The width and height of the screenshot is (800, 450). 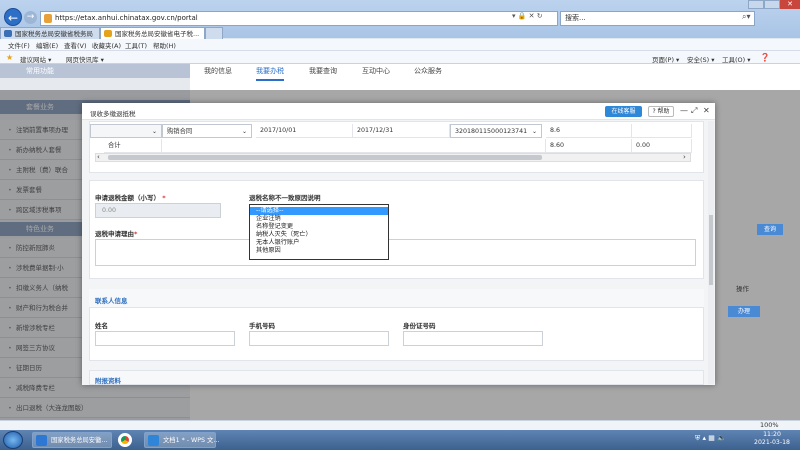 What do you see at coordinates (319, 235) in the screenshot?
I see `dropdown-option: 纳税人灭失（死亡）` at bounding box center [319, 235].